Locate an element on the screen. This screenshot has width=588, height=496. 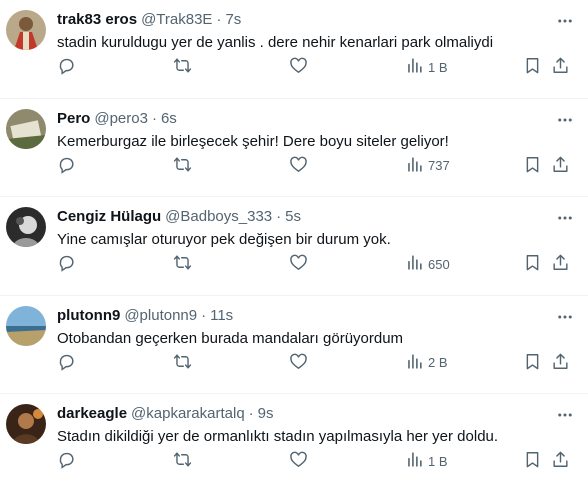
author-handle: @pero3 is located at coordinates (121, 119).